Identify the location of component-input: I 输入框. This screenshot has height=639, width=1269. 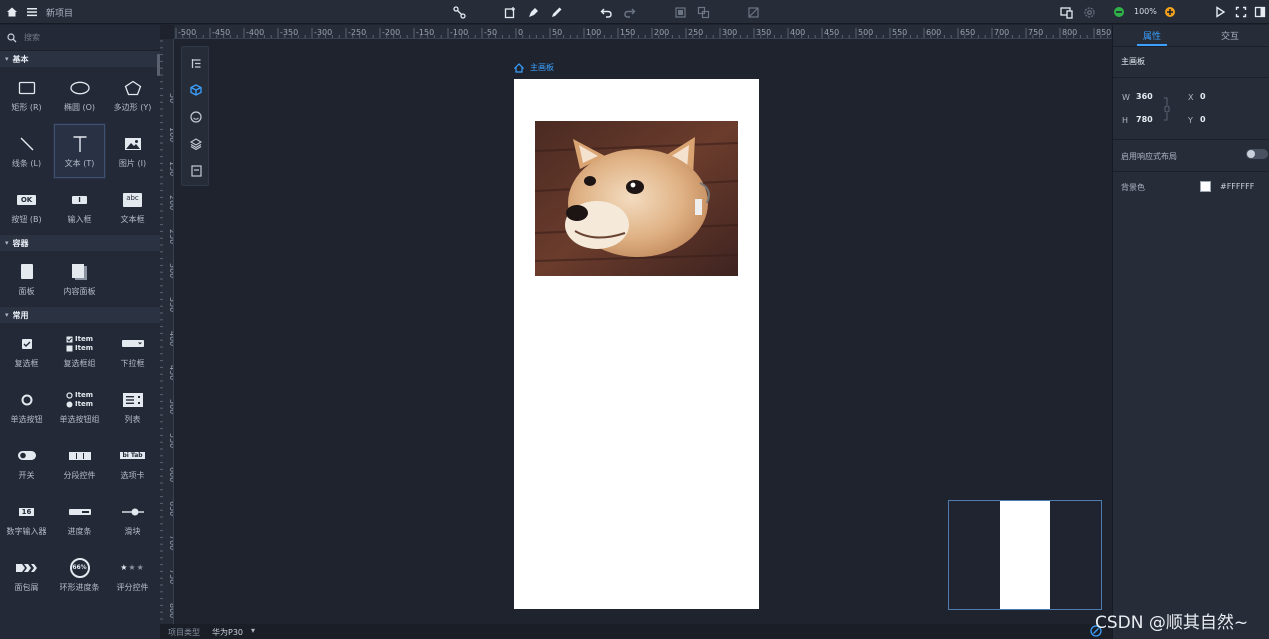
(79, 207).